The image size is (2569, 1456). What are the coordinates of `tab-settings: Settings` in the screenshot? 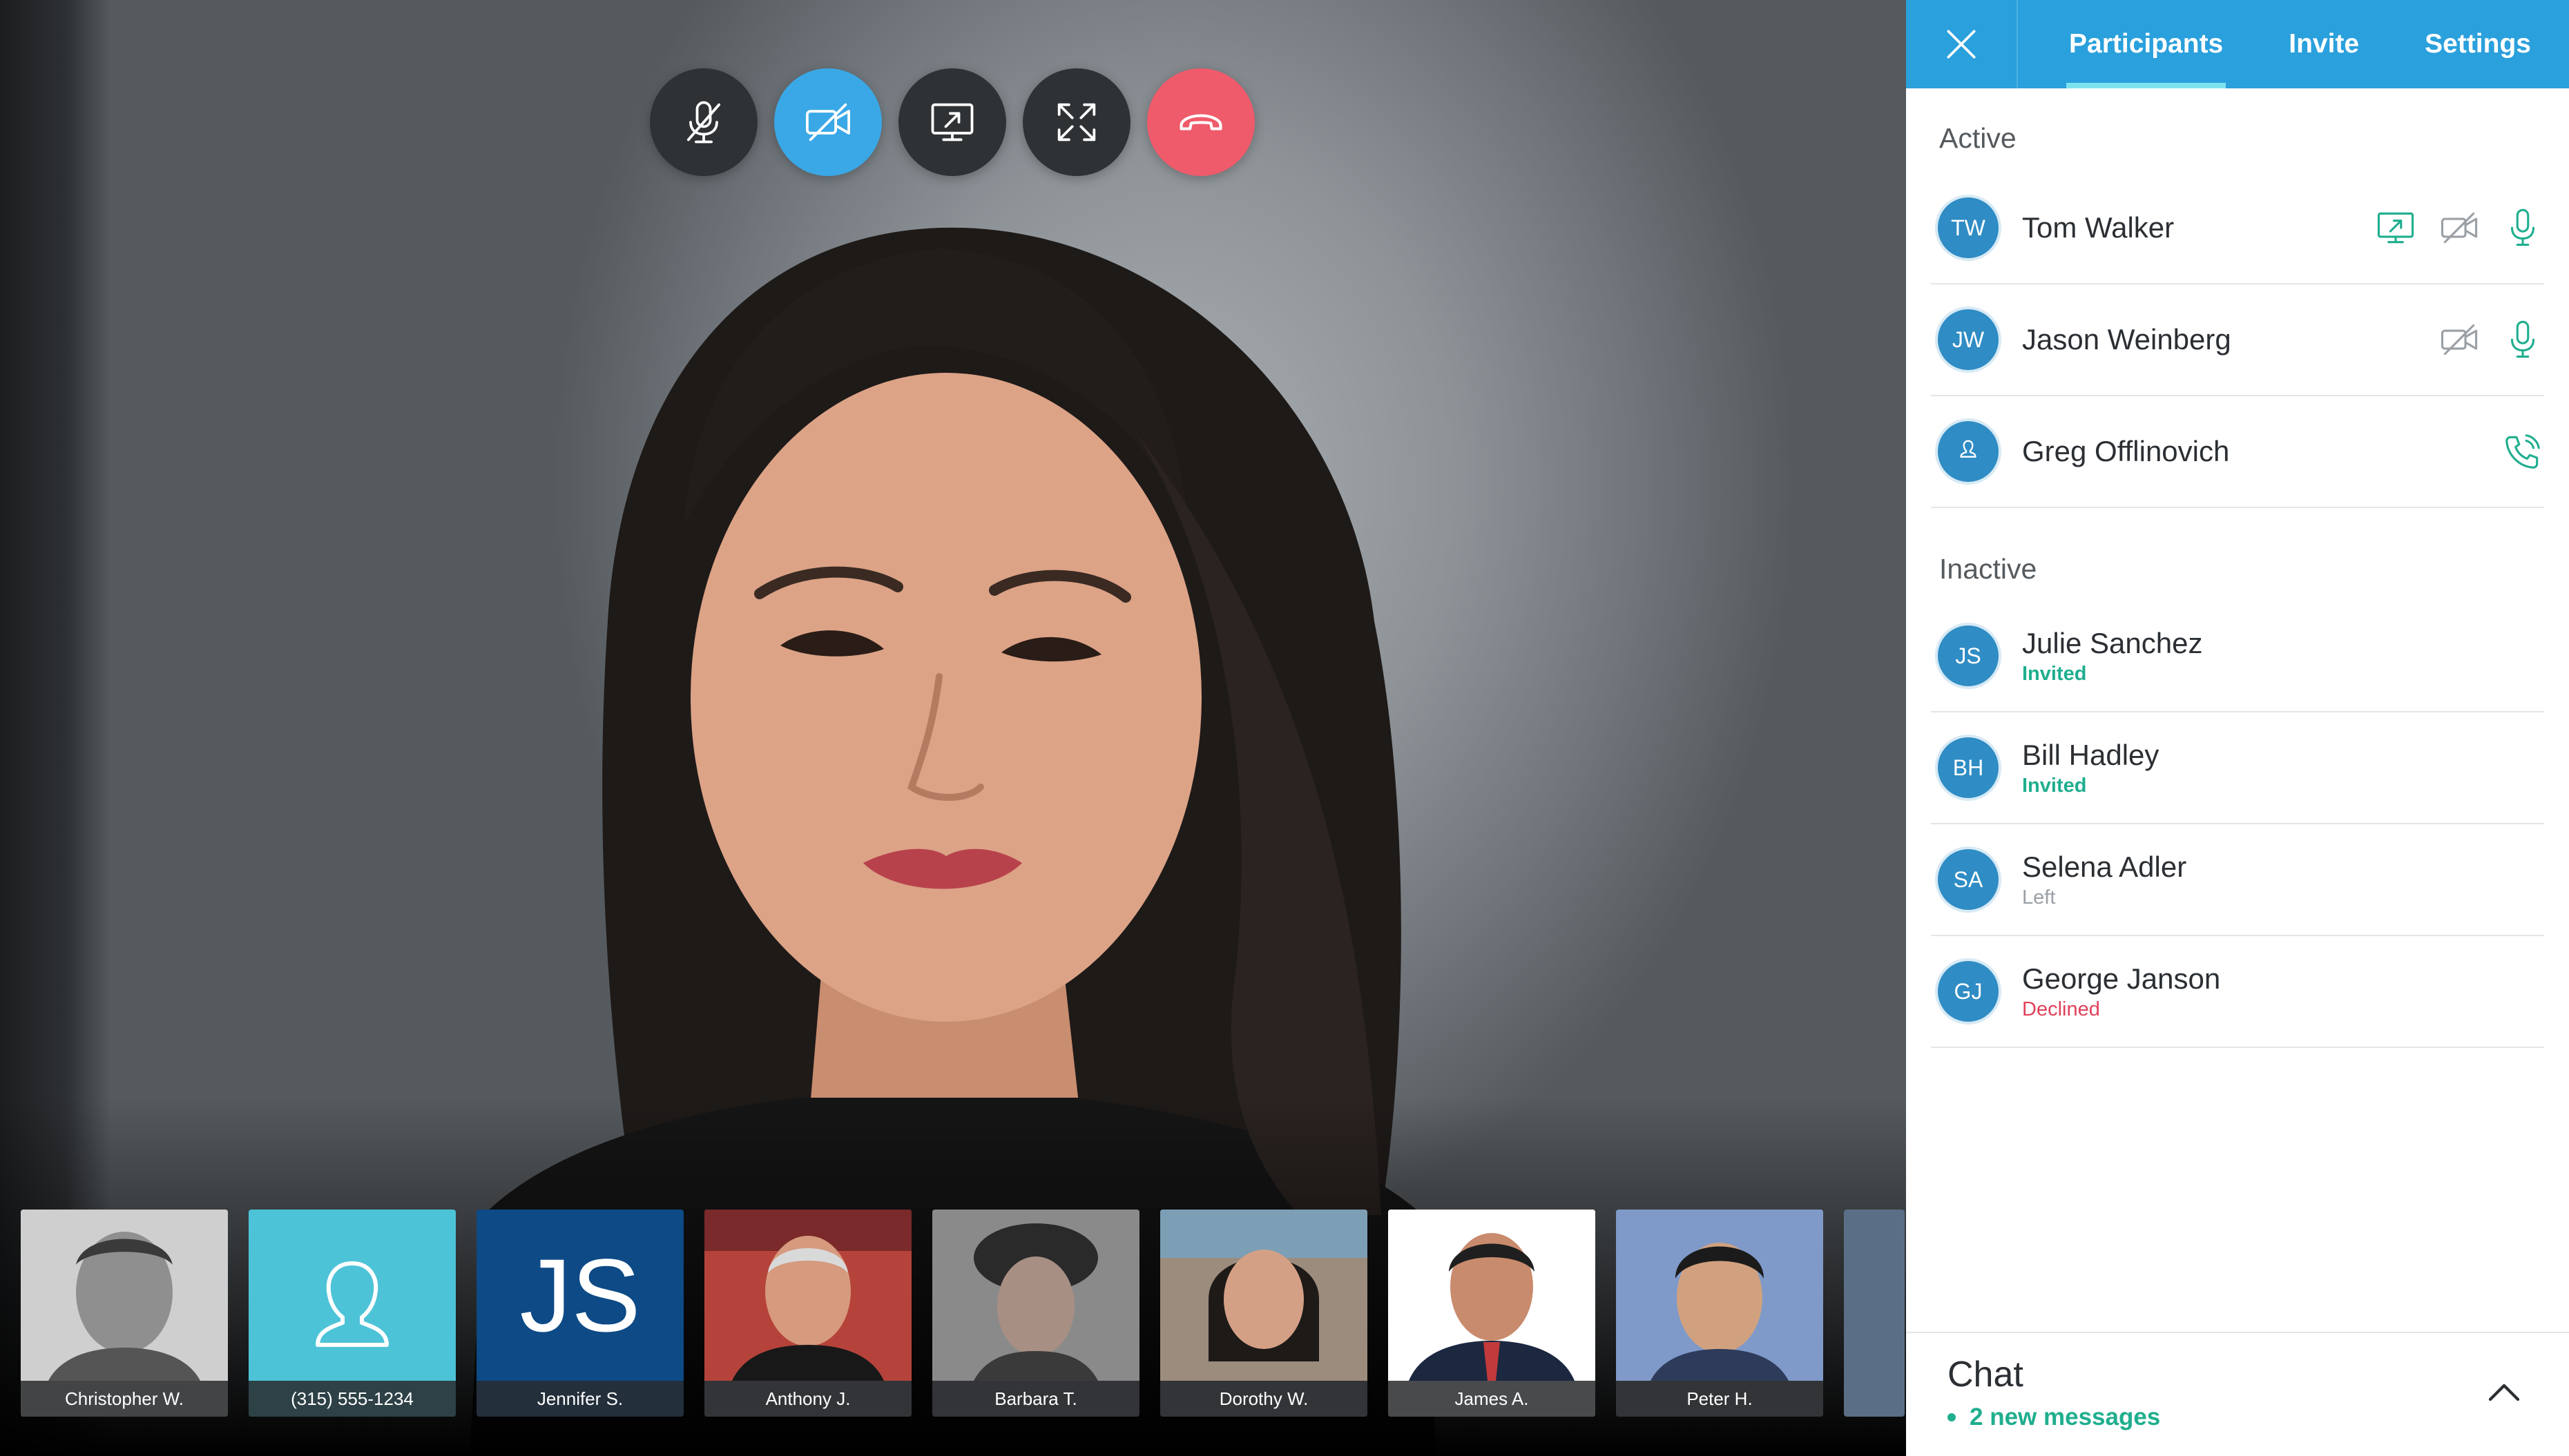 It's located at (2478, 44).